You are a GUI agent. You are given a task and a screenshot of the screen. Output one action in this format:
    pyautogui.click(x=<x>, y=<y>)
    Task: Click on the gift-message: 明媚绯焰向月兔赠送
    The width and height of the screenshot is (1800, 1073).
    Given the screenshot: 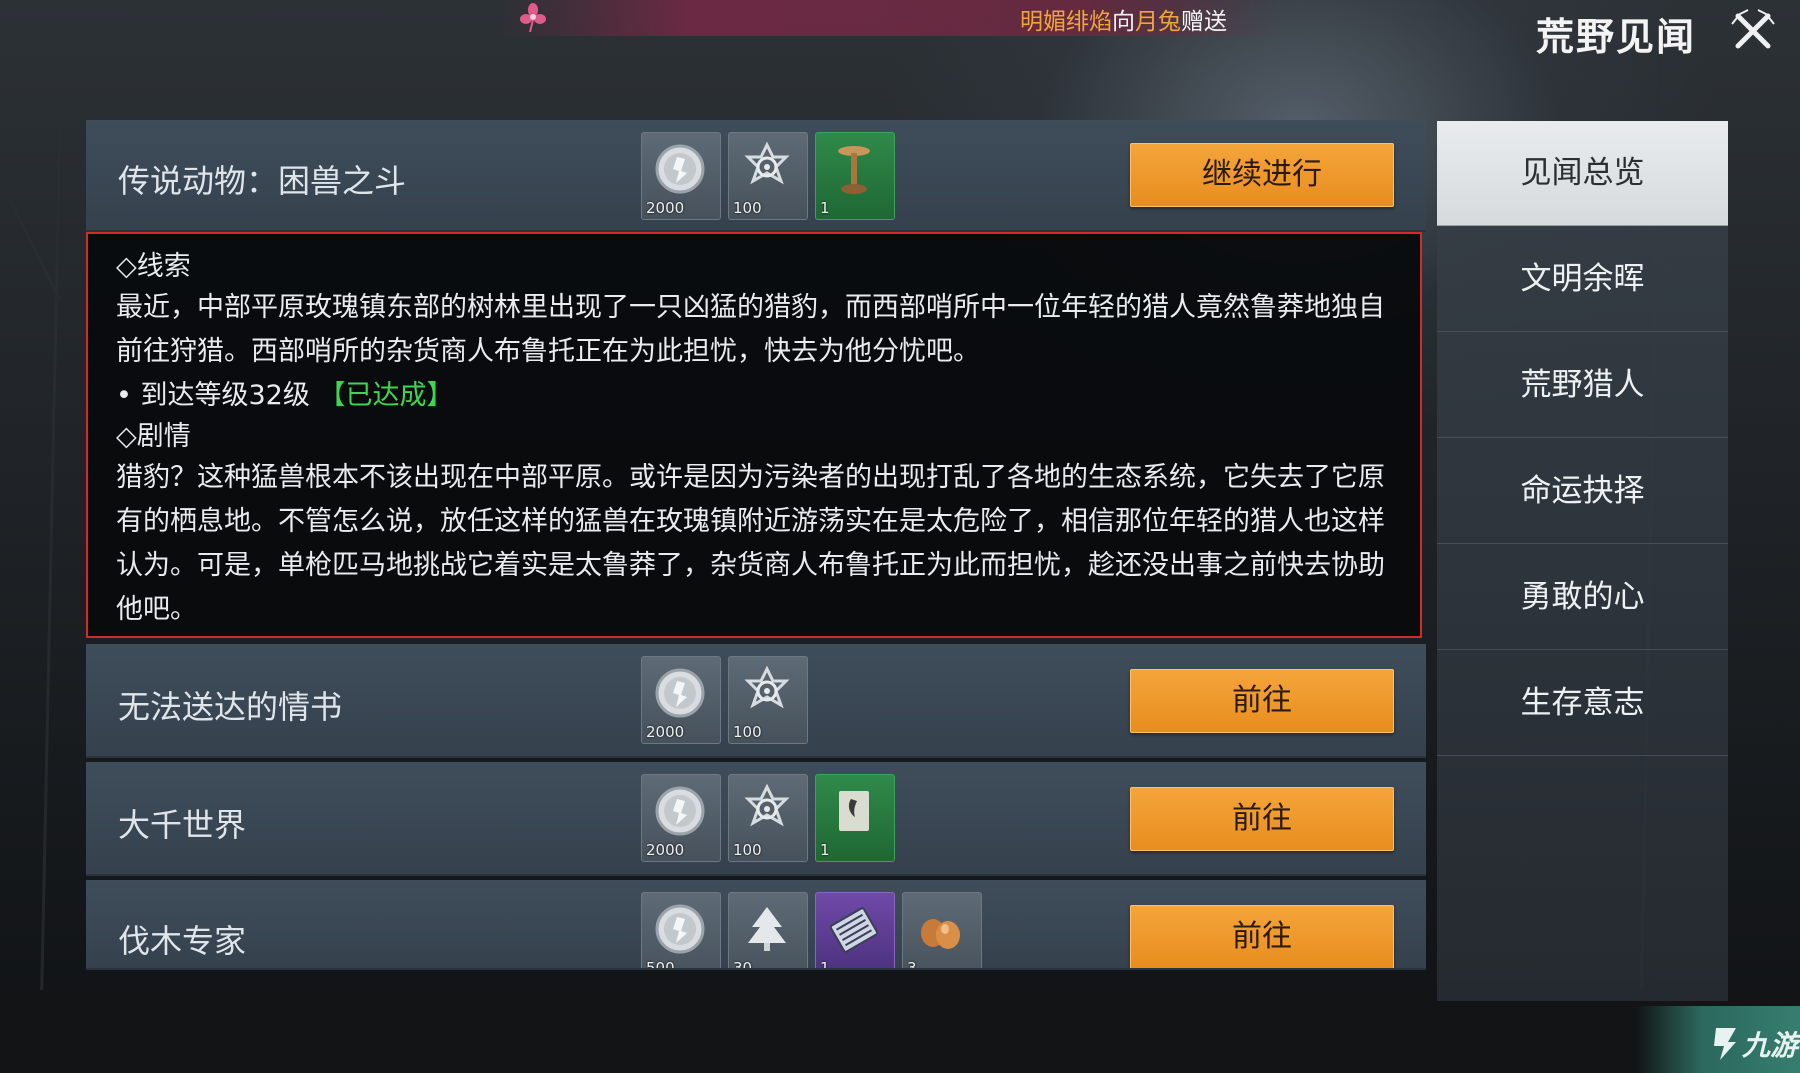 What is the action you would take?
    pyautogui.click(x=1123, y=19)
    